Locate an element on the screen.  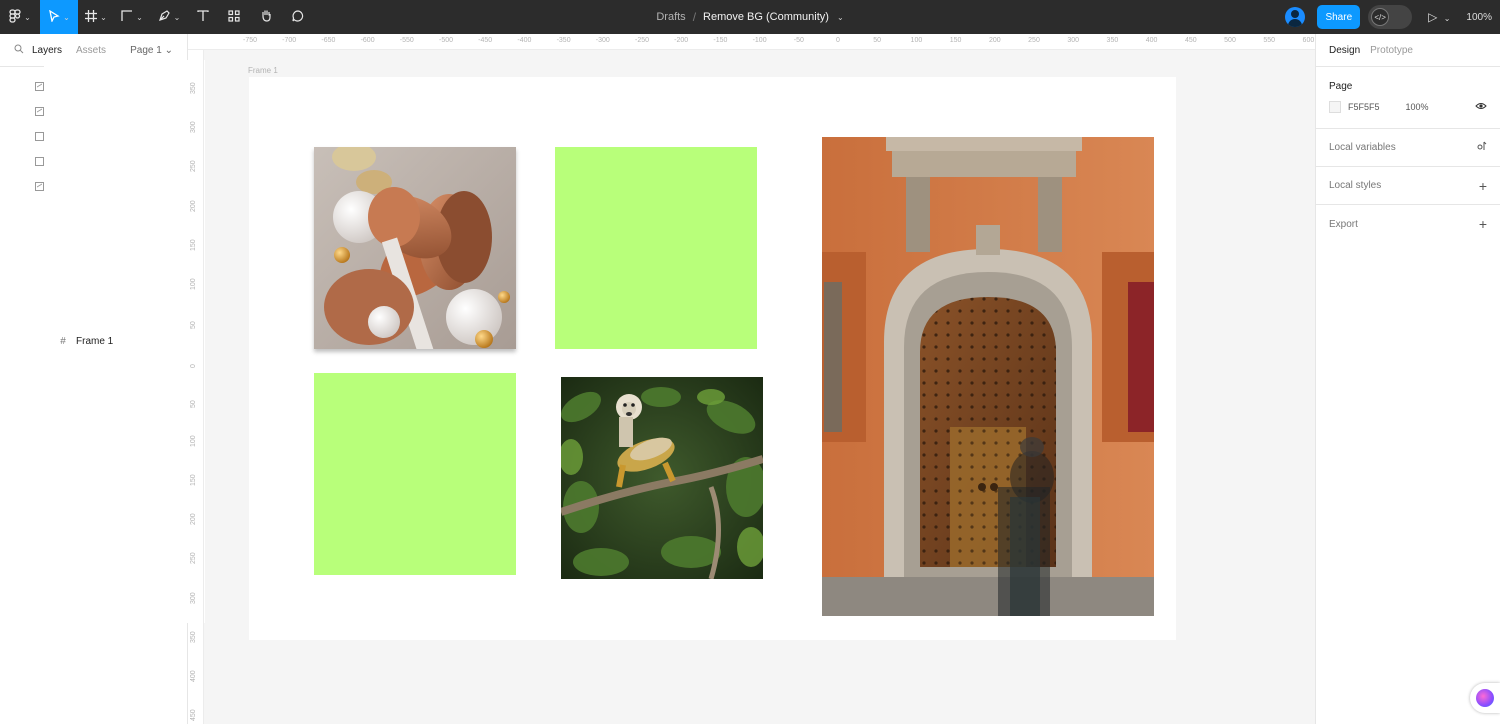
tab-prototype: Prototype is located at coordinates (1391, 50).